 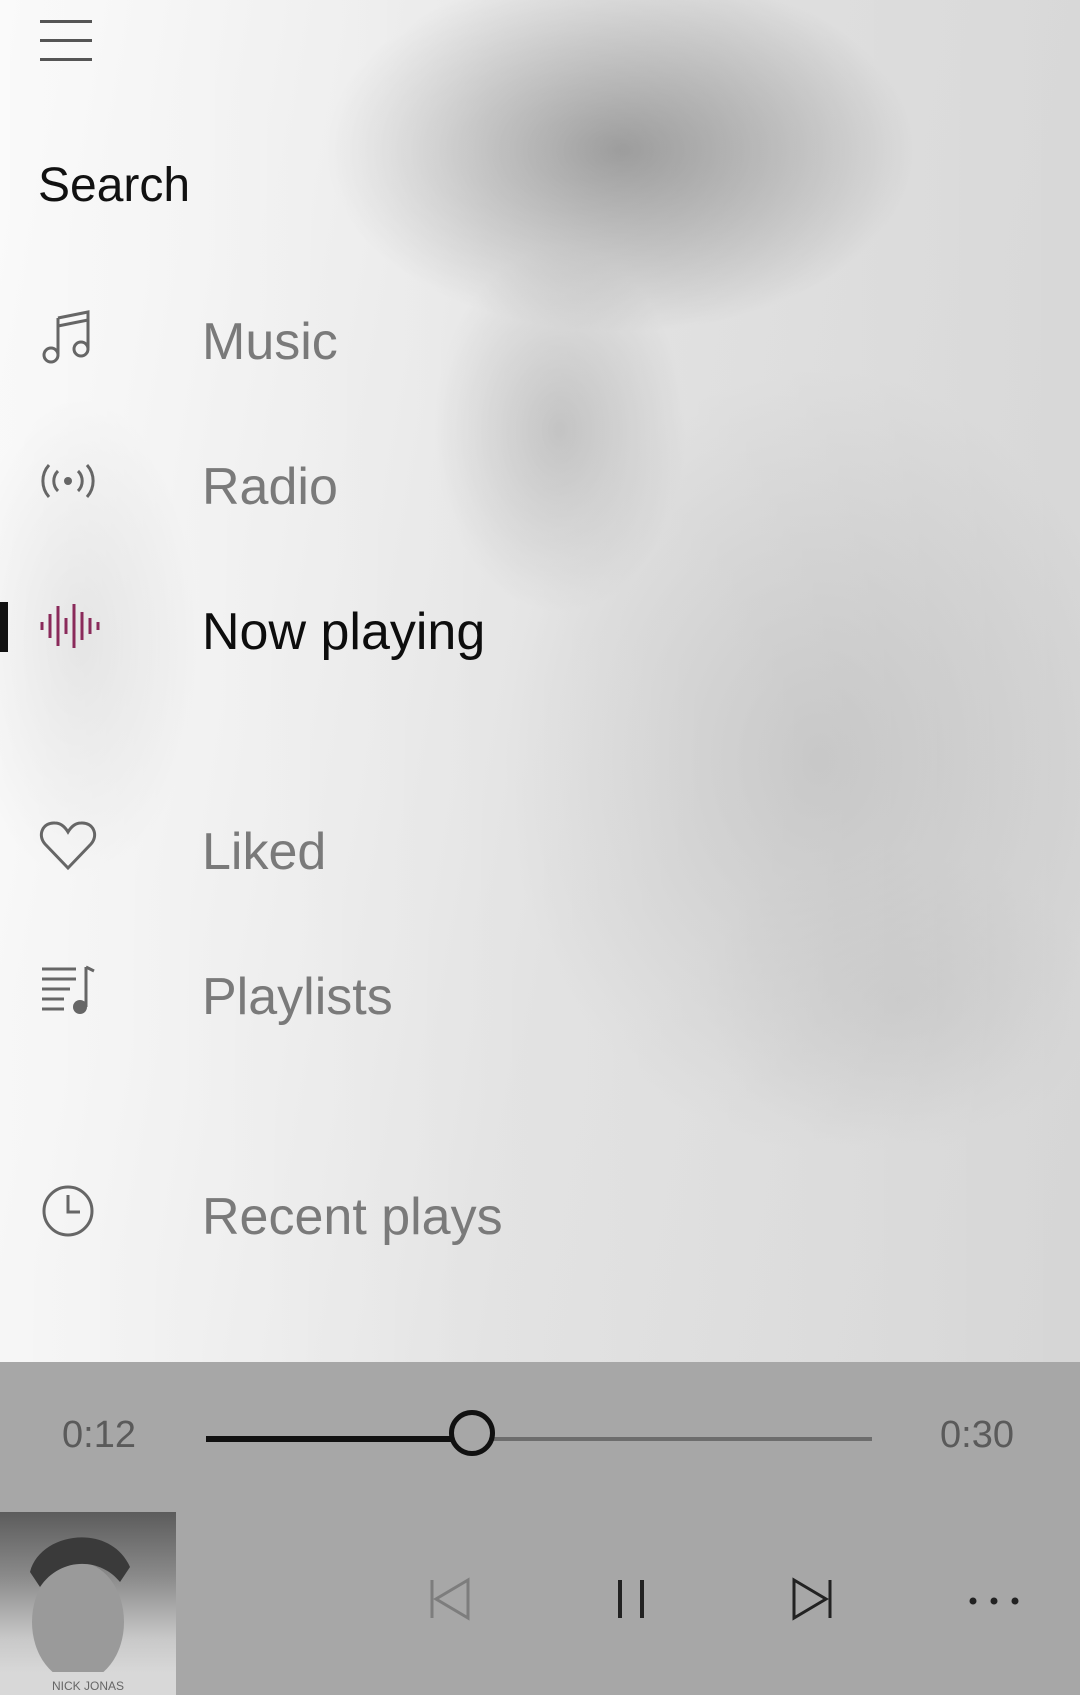 What do you see at coordinates (812, 1599) in the screenshot?
I see `next-icon` at bounding box center [812, 1599].